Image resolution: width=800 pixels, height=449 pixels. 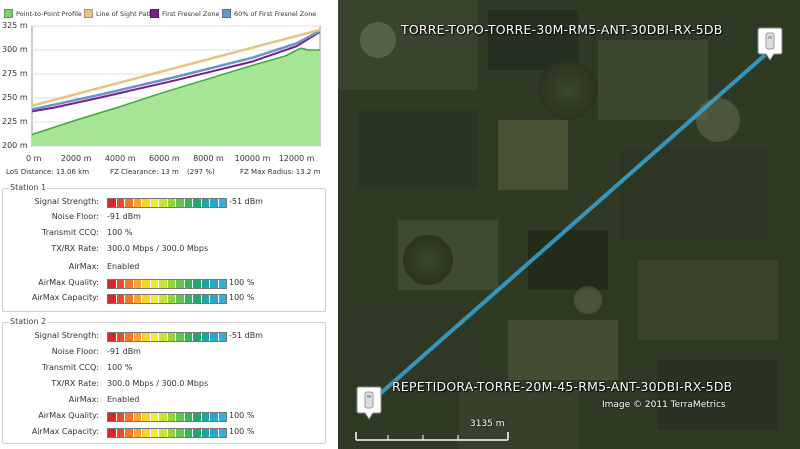 I want to click on airmax-row: AirMax: Enabled, so click(x=164, y=401).